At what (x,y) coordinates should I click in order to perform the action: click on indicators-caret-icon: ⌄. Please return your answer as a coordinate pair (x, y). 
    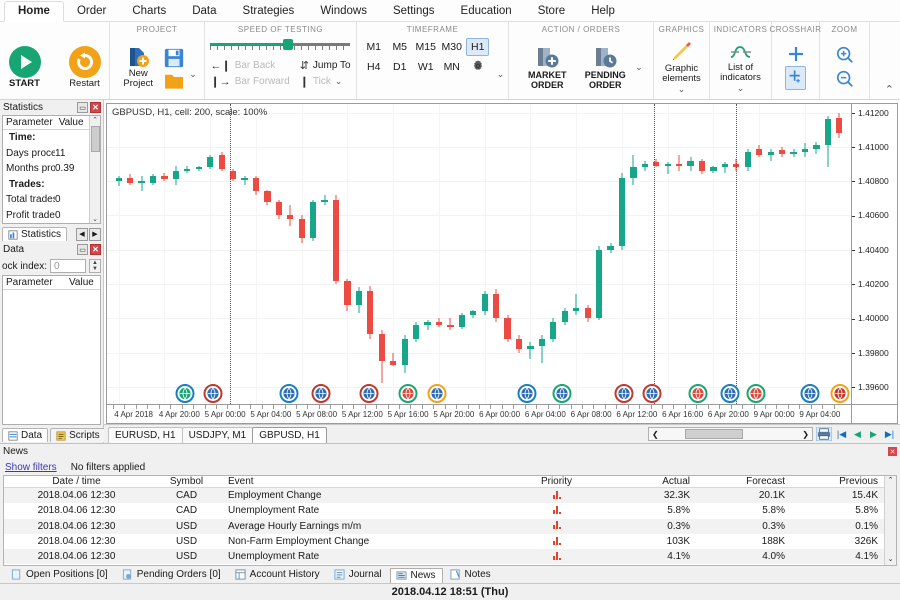
    Looking at the image, I should click on (741, 88).